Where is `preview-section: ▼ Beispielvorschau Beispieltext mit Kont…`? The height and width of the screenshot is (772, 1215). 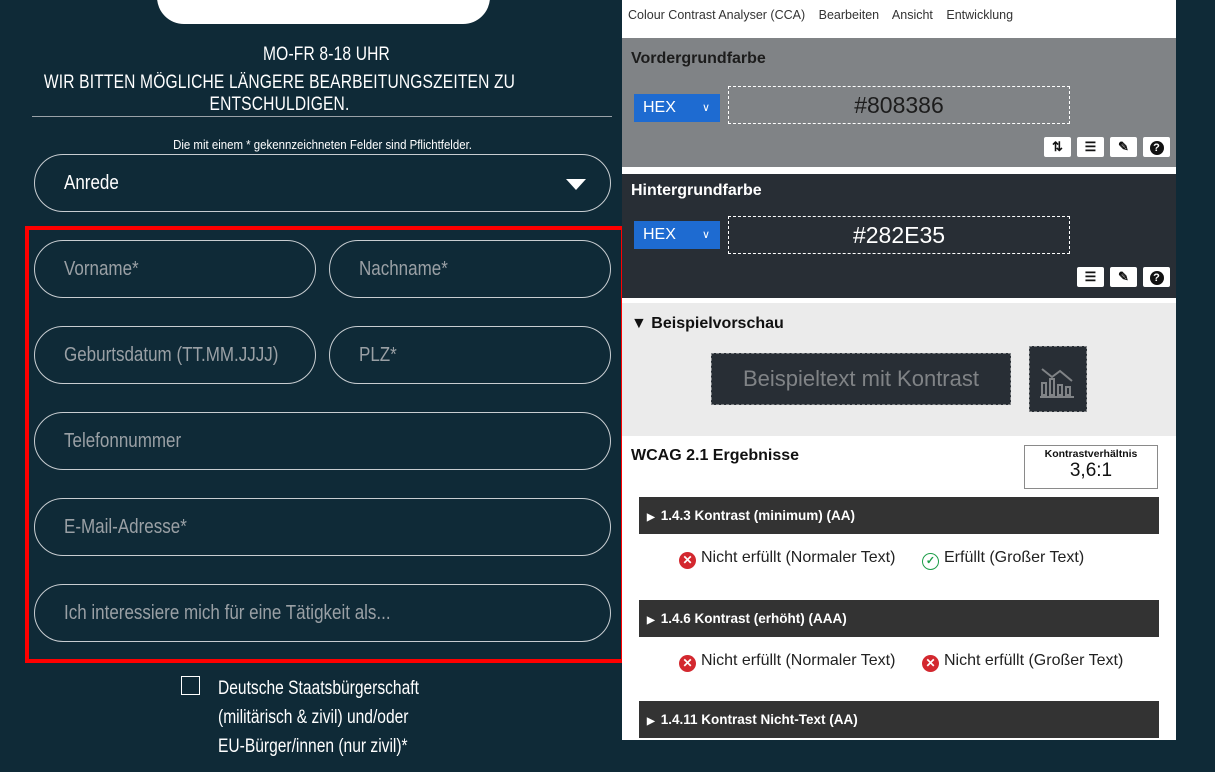
preview-section: ▼ Beispielvorschau Beispieltext mit Kont… is located at coordinates (899, 369).